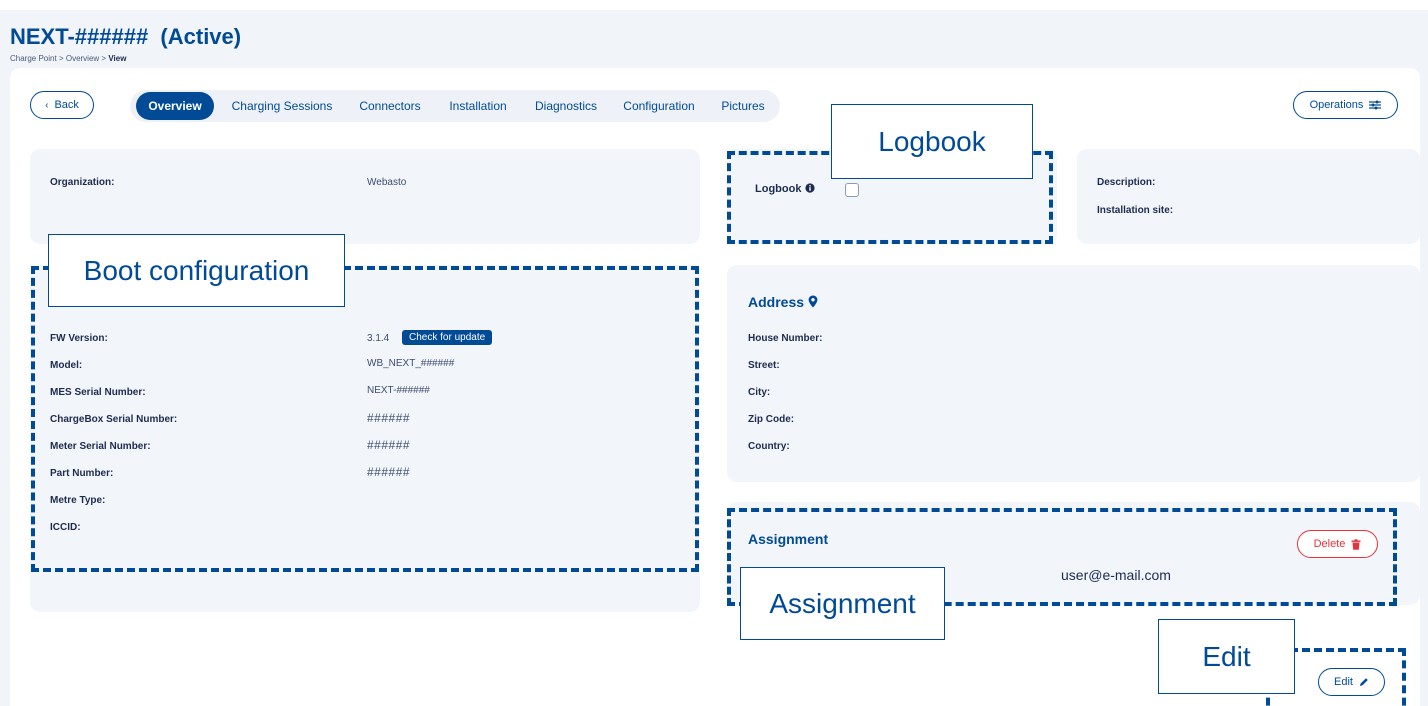 The image size is (1428, 706). I want to click on tab-connectors: Connectors, so click(390, 106).